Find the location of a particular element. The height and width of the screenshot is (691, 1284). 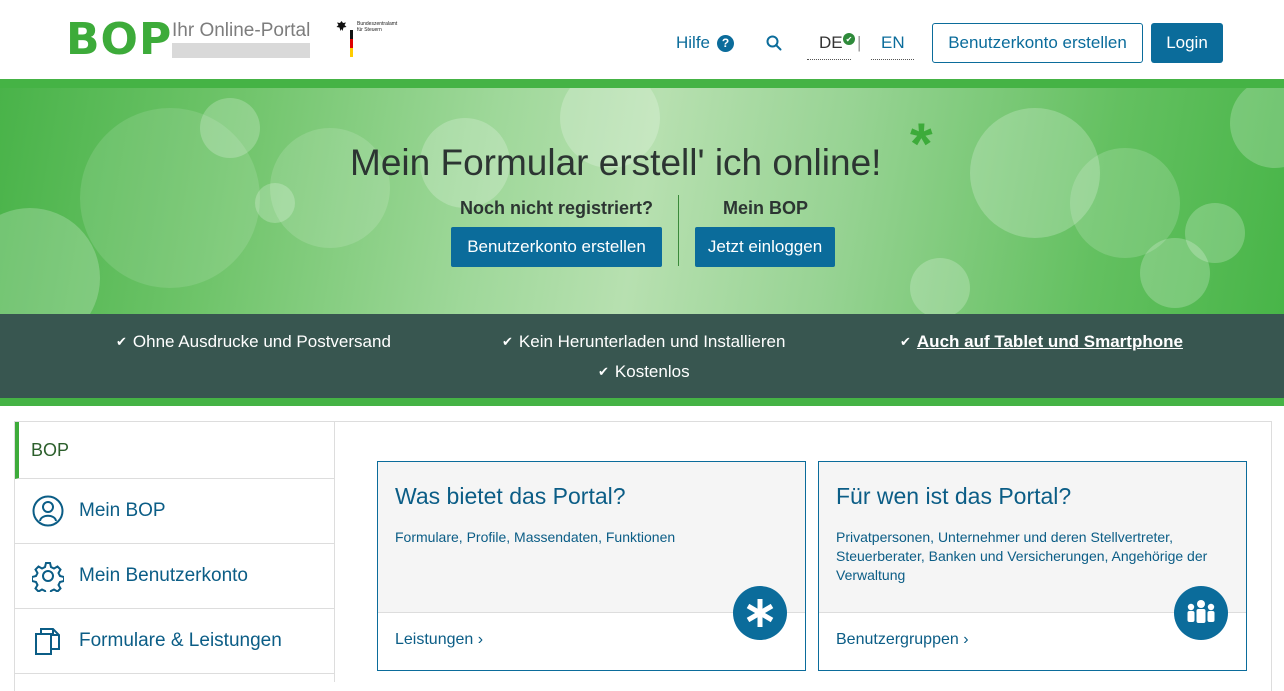

sidebar-item-formulare: Formulare & Leistungen is located at coordinates (175, 641).